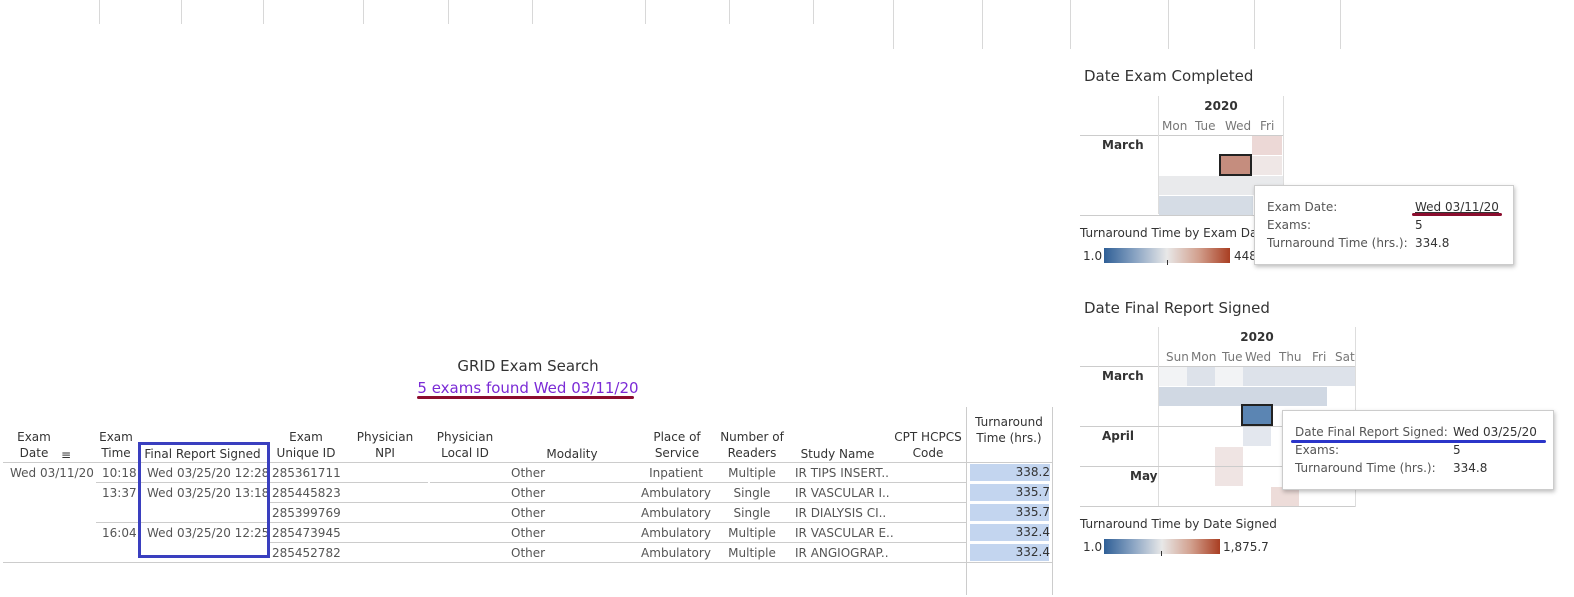 This screenshot has width=1574, height=597. Describe the element at coordinates (1144, 476) in the screenshot. I see `cal-signed-month-may: May` at that location.